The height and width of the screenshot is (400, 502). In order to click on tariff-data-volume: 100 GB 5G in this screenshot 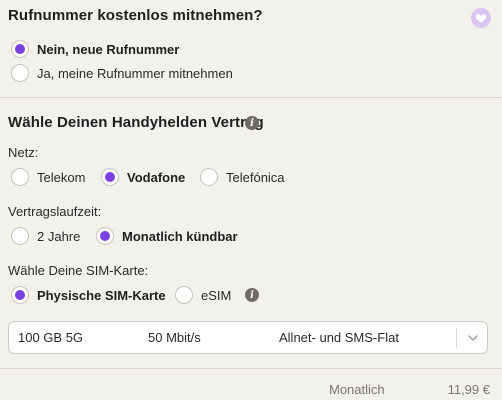, I will do `click(51, 337)`.